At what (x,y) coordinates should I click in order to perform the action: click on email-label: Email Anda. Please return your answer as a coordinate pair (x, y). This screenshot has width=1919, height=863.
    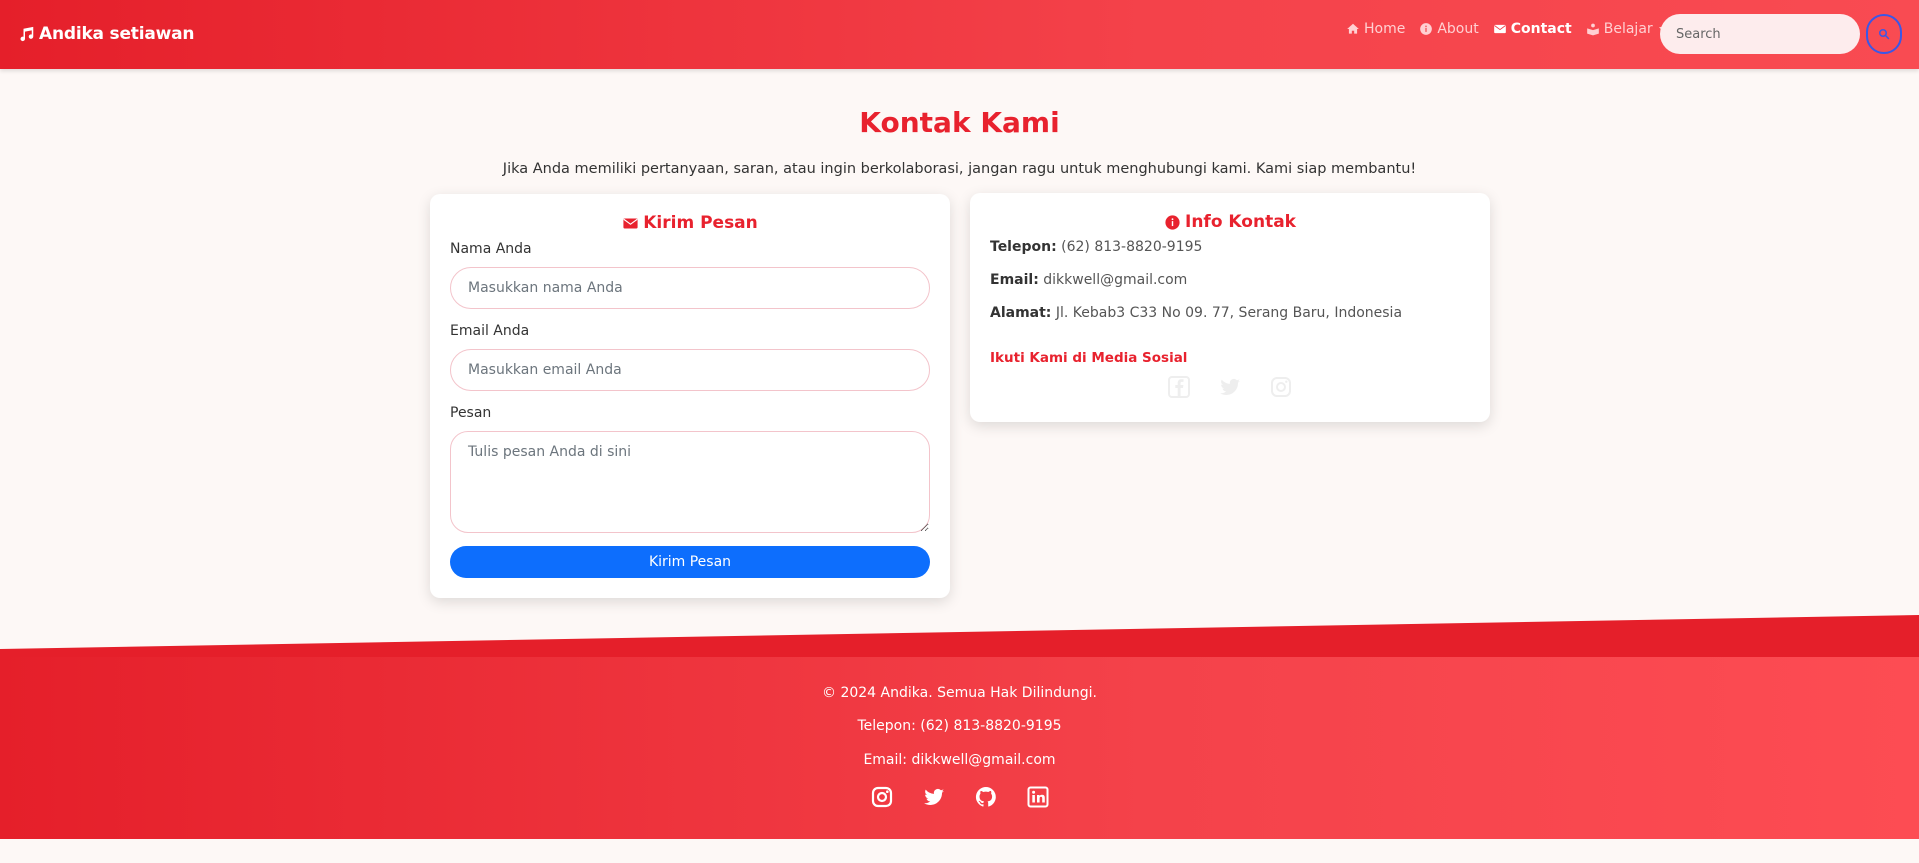
    Looking at the image, I should click on (490, 331).